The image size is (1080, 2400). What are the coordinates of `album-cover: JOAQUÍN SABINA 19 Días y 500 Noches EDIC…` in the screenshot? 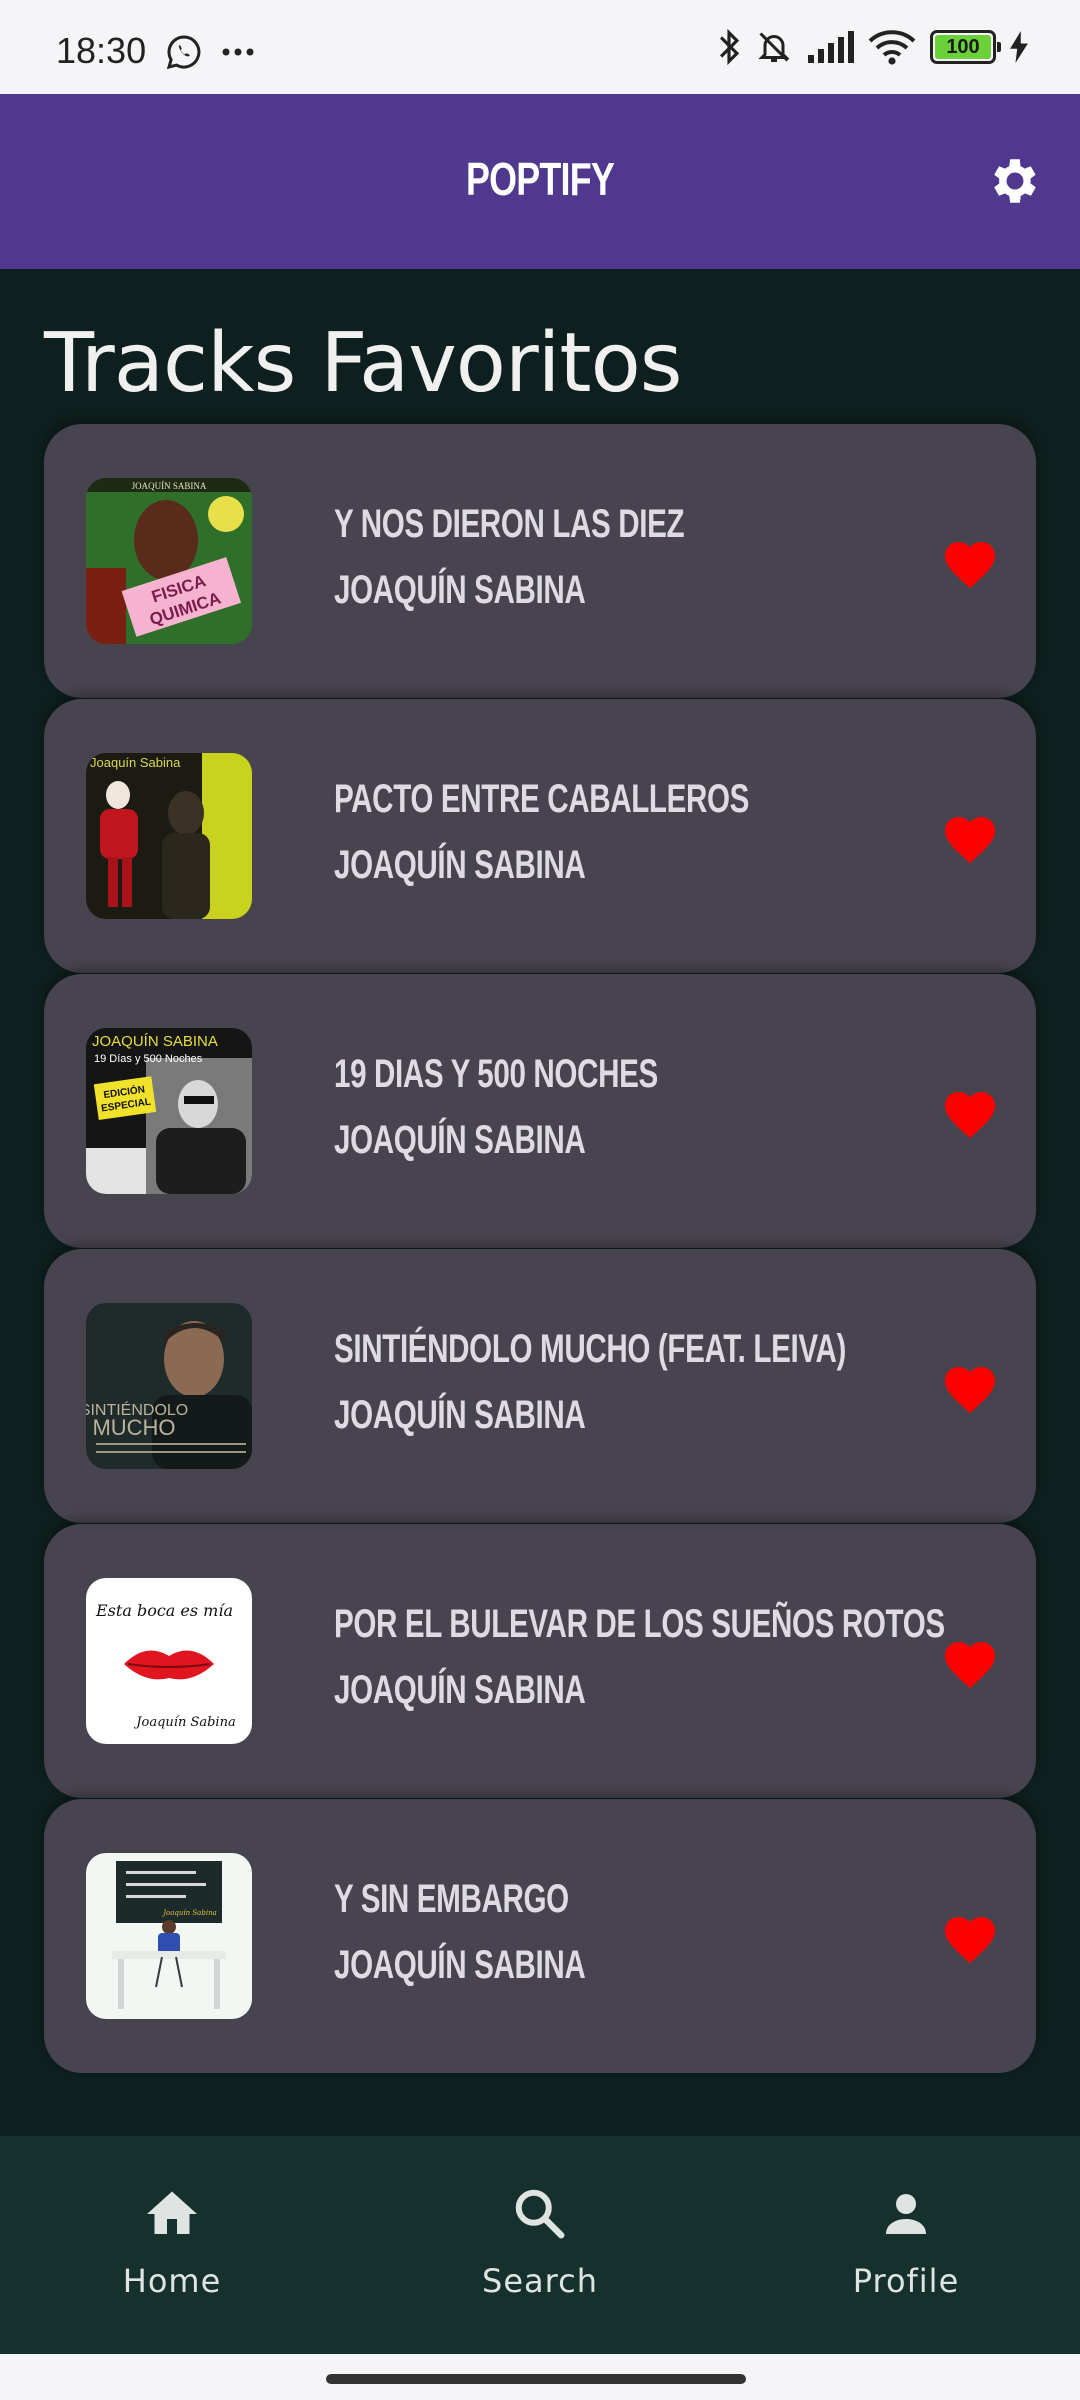 It's located at (169, 1111).